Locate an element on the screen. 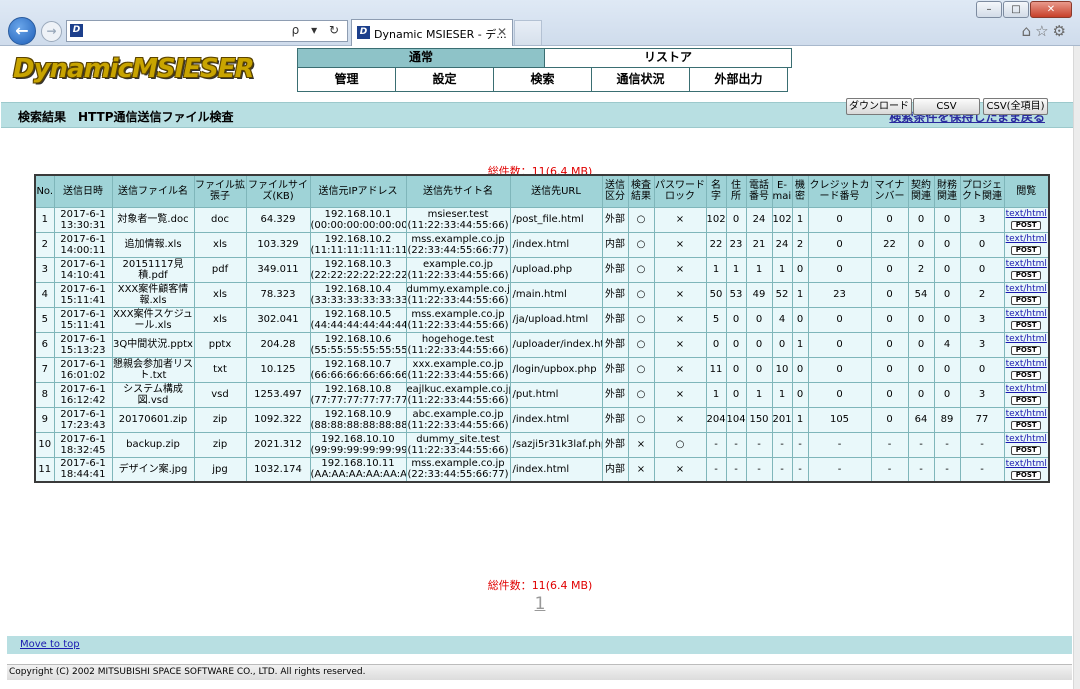 The height and width of the screenshot is (689, 1080). cell-kimitsu: 0 is located at coordinates (800, 319).